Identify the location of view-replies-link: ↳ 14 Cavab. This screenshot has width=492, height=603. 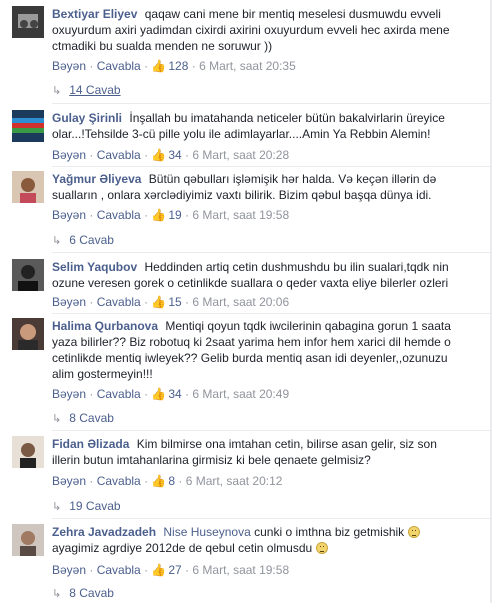
(86, 90).